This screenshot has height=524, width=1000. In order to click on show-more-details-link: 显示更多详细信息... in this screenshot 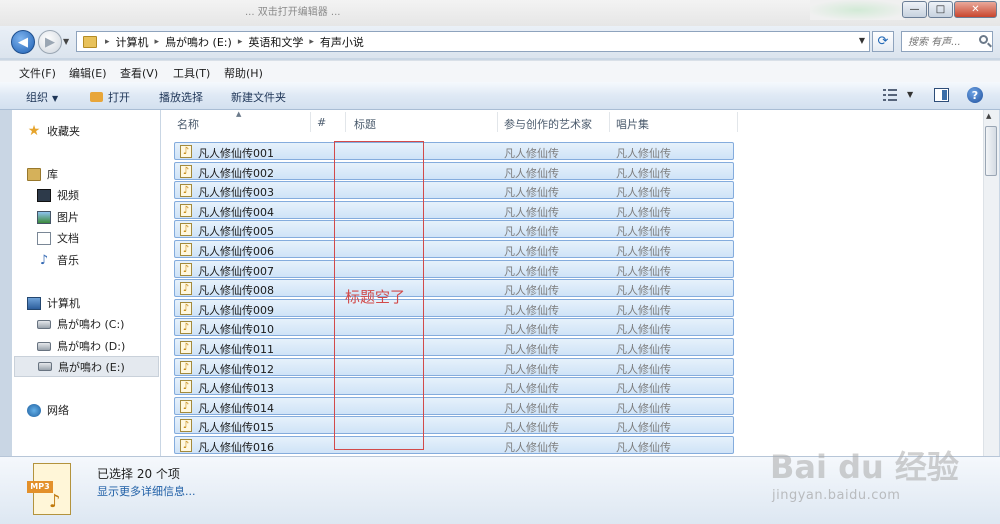, I will do `click(146, 491)`.